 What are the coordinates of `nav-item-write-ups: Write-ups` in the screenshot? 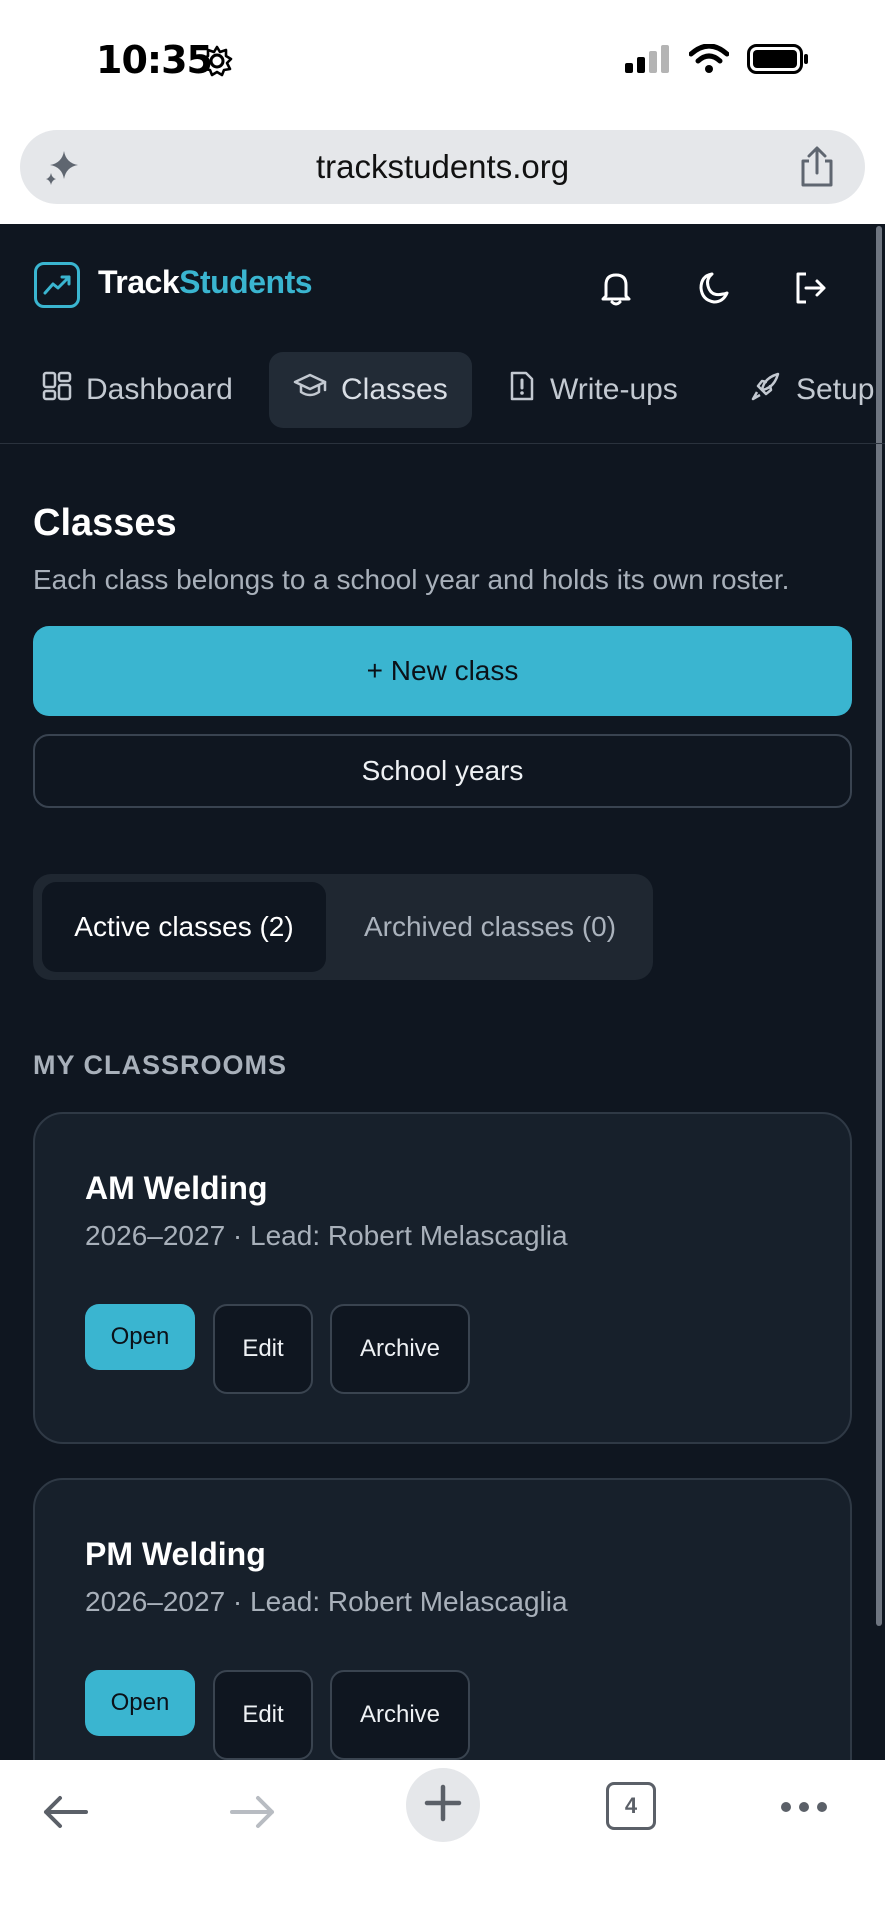 It's located at (593, 390).